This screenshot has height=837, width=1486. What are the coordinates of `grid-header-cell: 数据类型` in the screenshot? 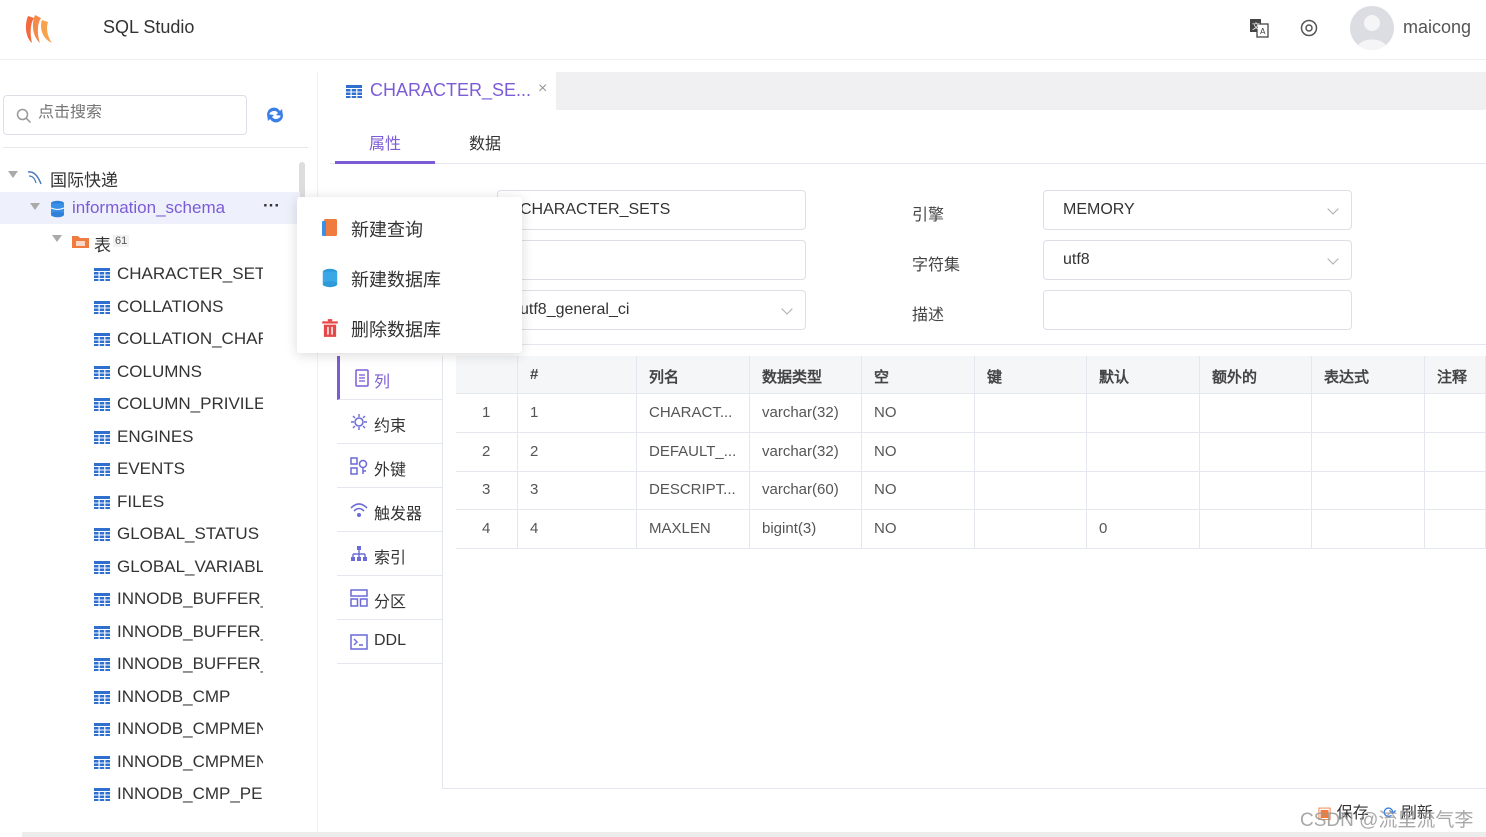 It's located at (806, 375).